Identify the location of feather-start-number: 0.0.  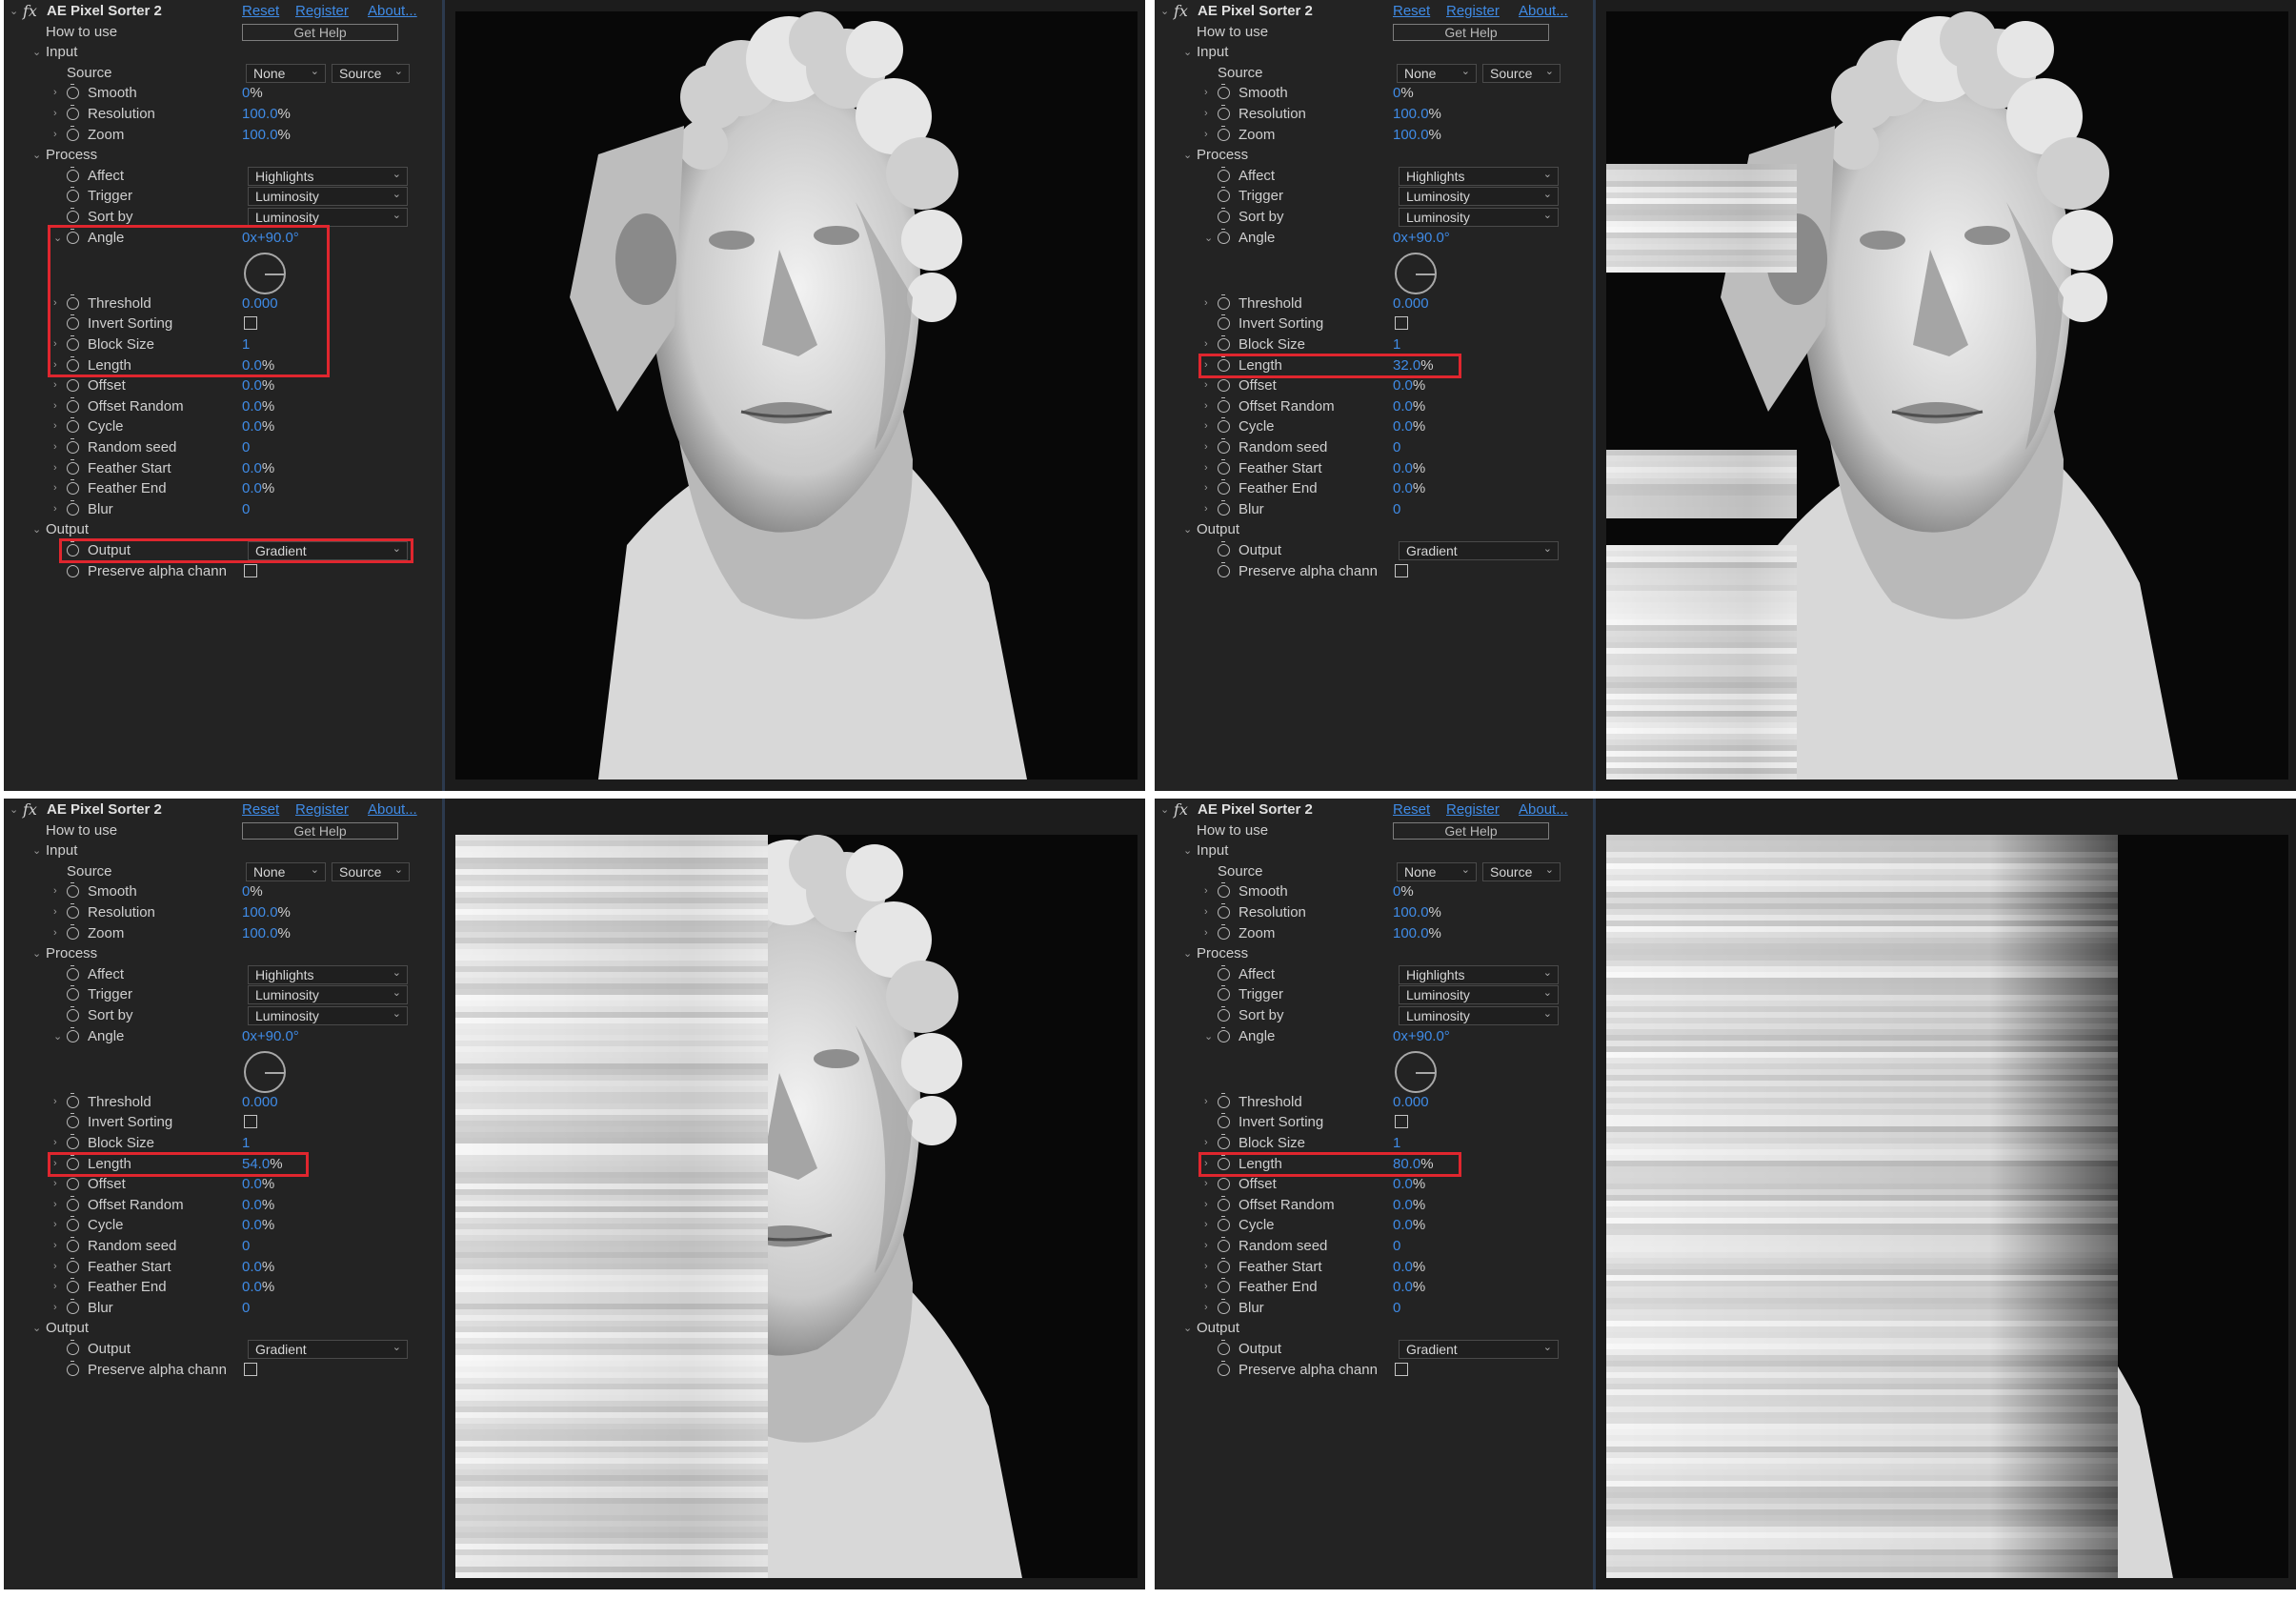
(252, 1267).